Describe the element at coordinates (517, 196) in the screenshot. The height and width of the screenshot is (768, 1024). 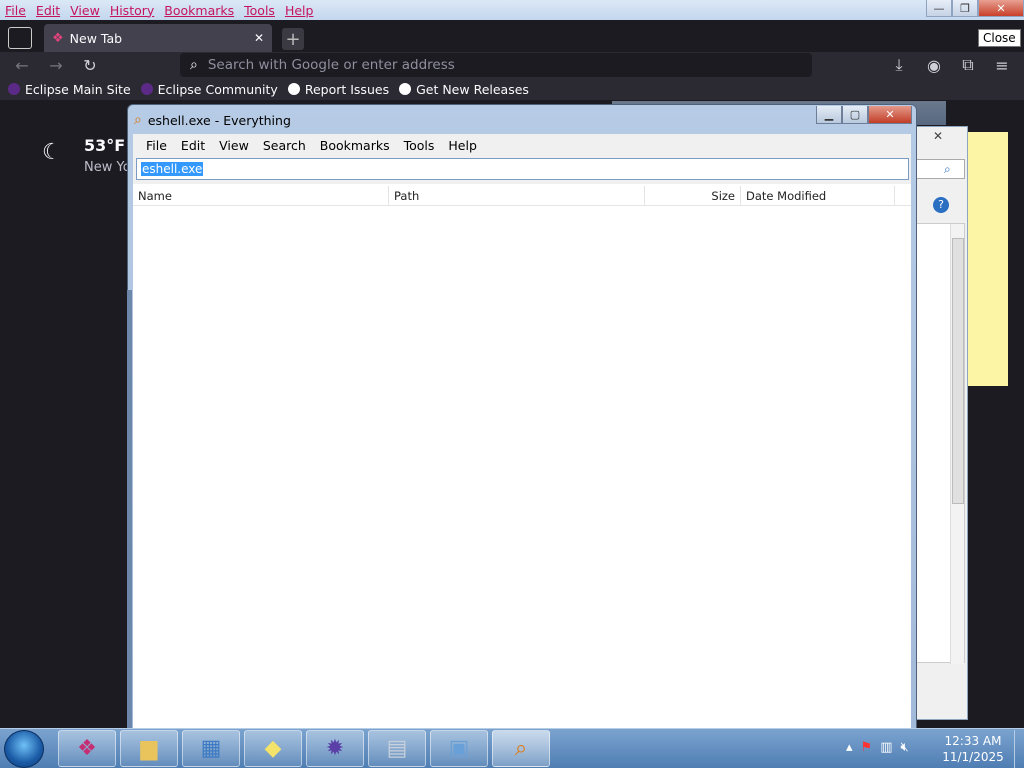
I see `col-path: Path` at that location.